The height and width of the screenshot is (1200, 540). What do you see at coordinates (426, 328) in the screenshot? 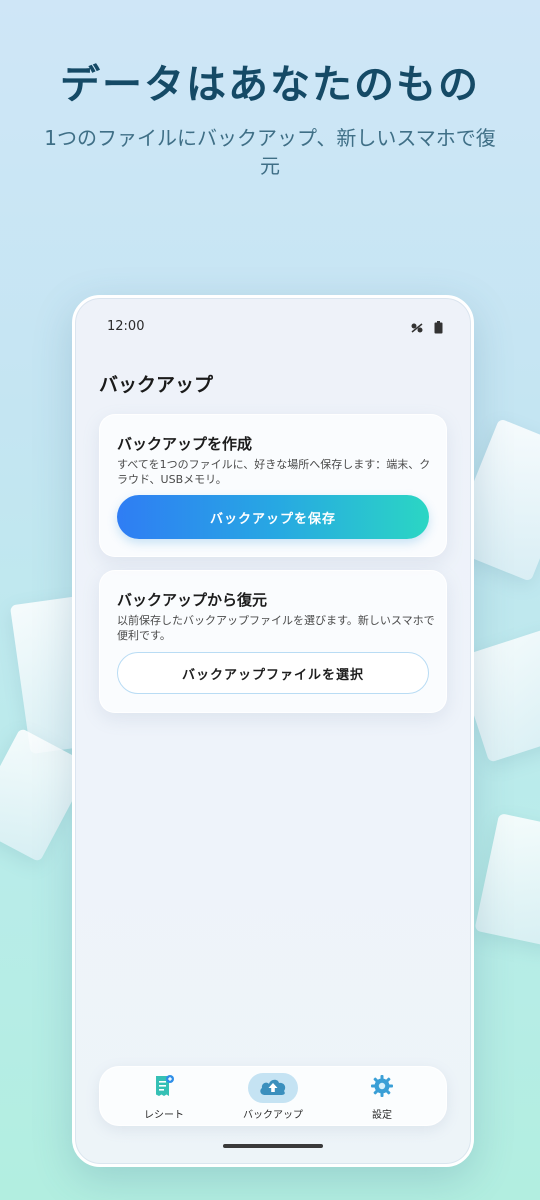
I see `status-icons` at bounding box center [426, 328].